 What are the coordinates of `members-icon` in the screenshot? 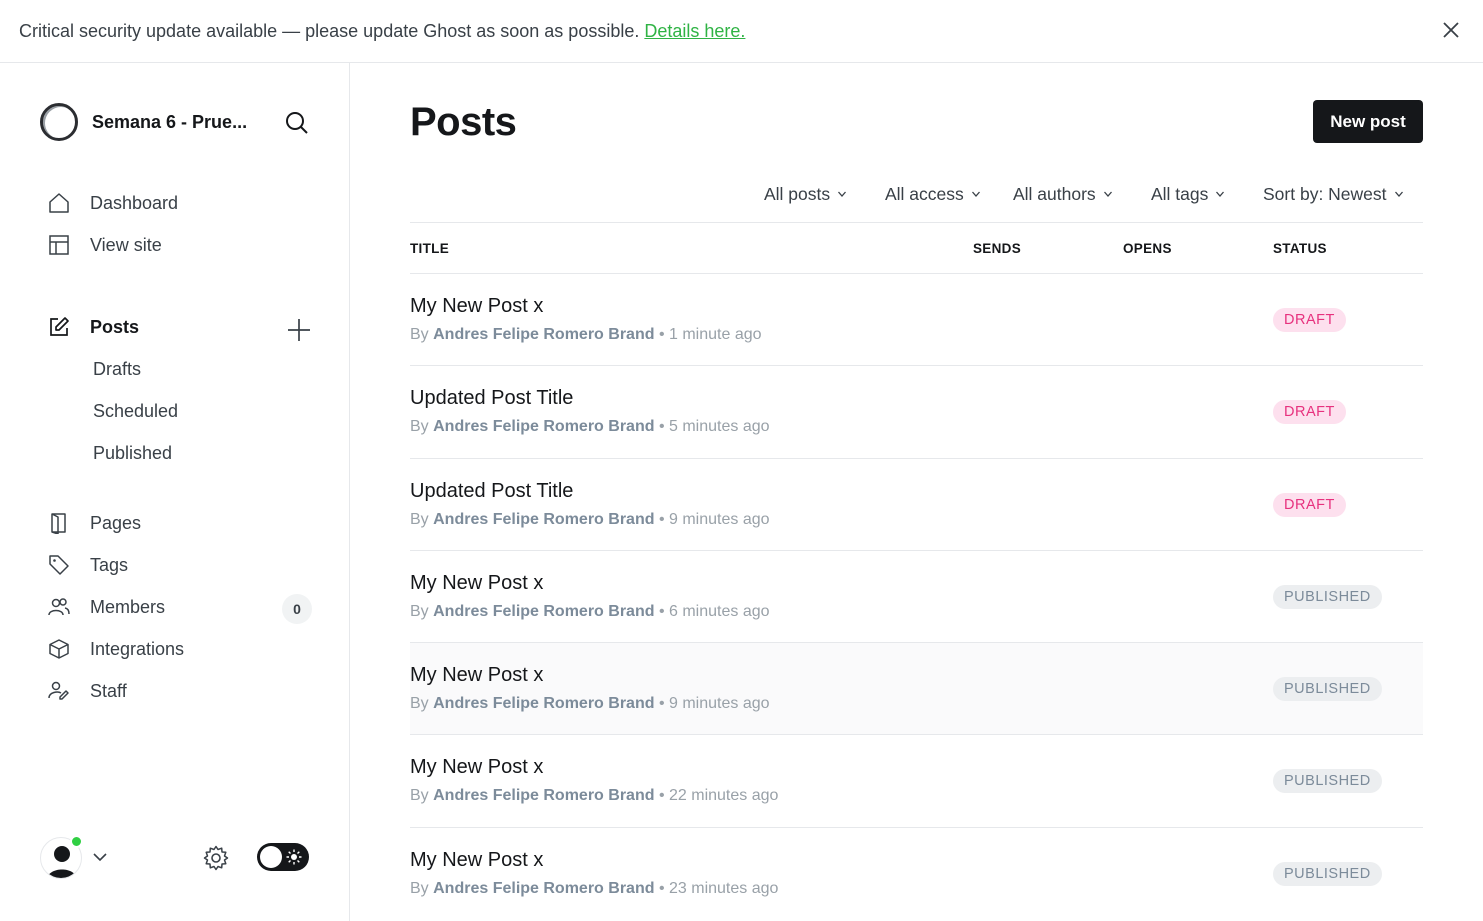 It's located at (59, 607).